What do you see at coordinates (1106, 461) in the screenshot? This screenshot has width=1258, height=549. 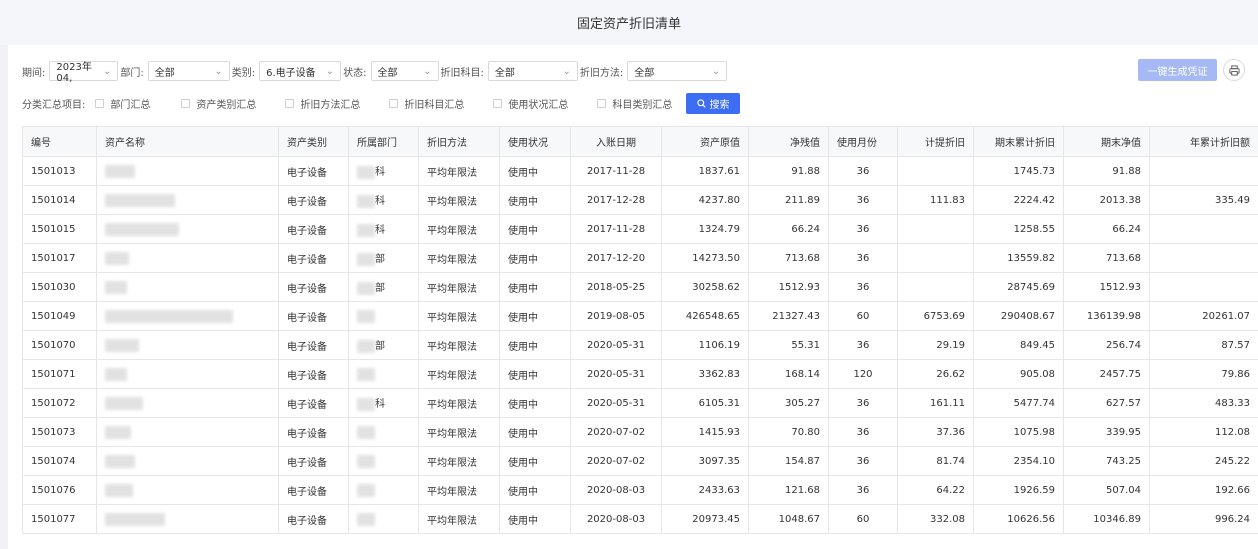 I see `cell-net: 743.25` at bounding box center [1106, 461].